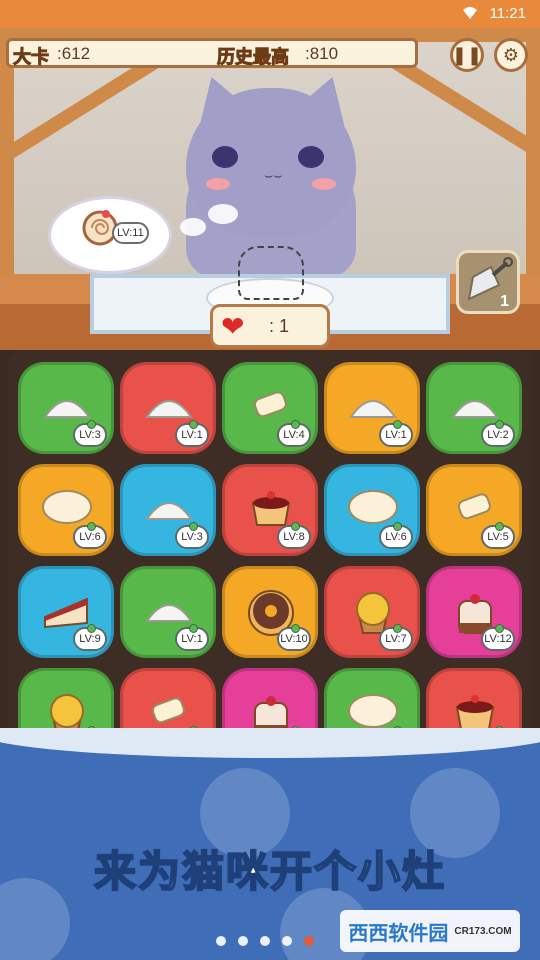 Image resolution: width=540 pixels, height=960 pixels. What do you see at coordinates (294, 637) in the screenshot?
I see `tile-level-badge: LV:10` at bounding box center [294, 637].